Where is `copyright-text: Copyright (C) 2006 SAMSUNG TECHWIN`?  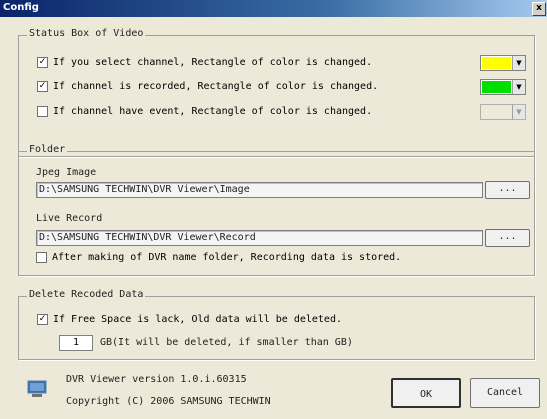
copyright-text: Copyright (C) 2006 SAMSUNG TECHWIN is located at coordinates (168, 401).